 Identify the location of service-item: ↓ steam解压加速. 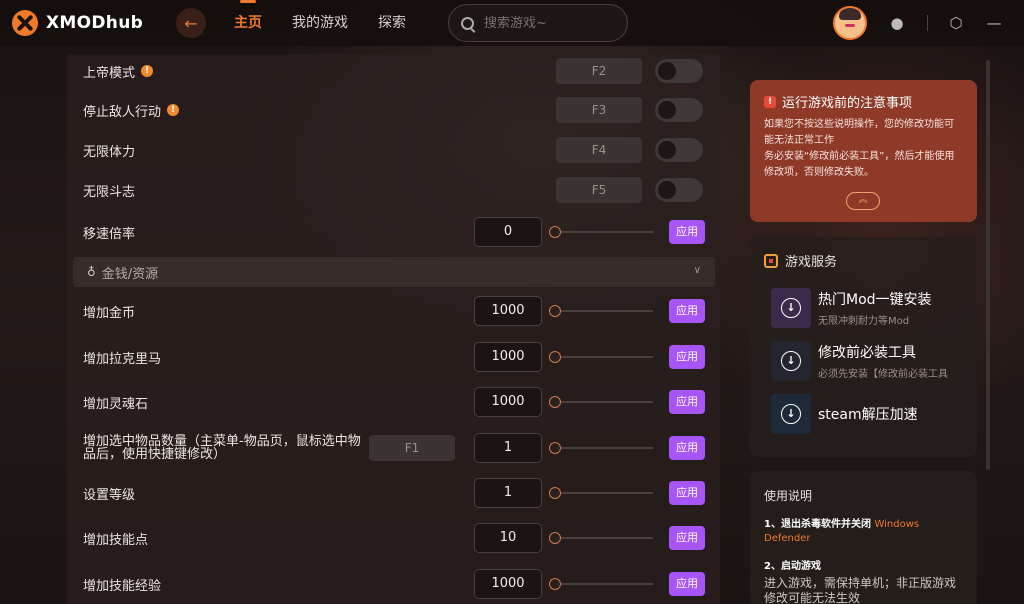
(871, 414).